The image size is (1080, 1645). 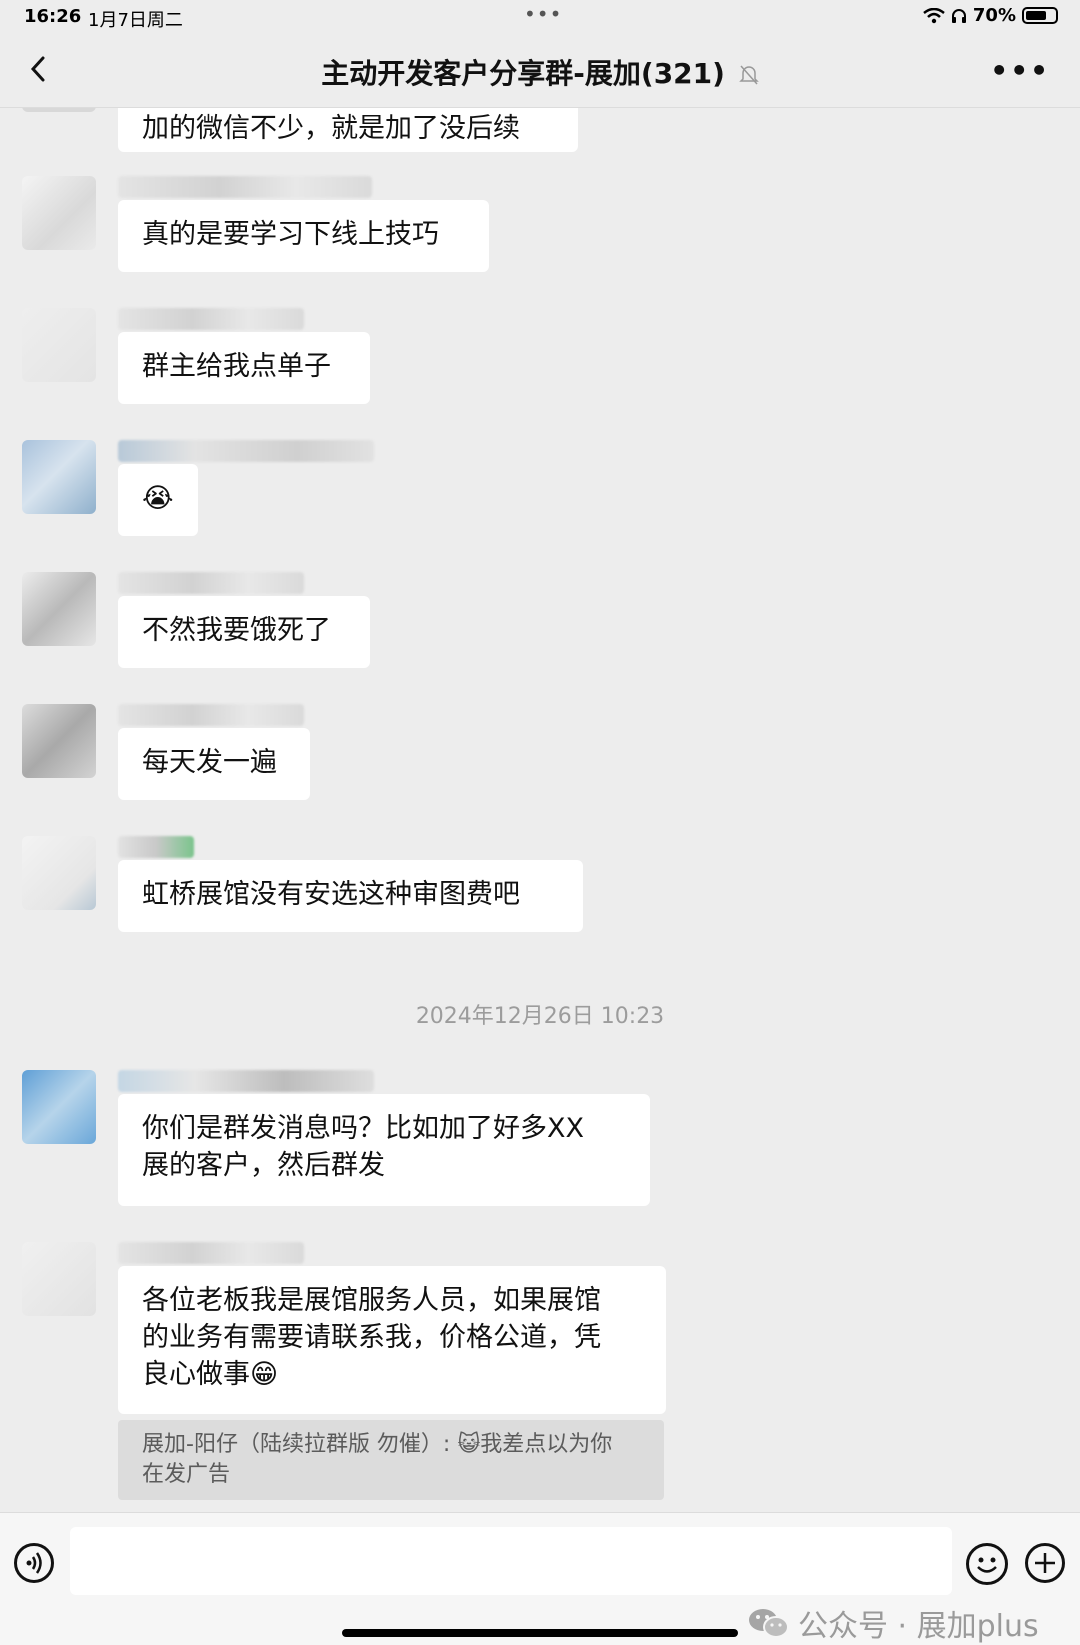 I want to click on message-bubble: 你们是群发消息吗？比如加了好多XX 展的客户，然后群发, so click(x=384, y=1150).